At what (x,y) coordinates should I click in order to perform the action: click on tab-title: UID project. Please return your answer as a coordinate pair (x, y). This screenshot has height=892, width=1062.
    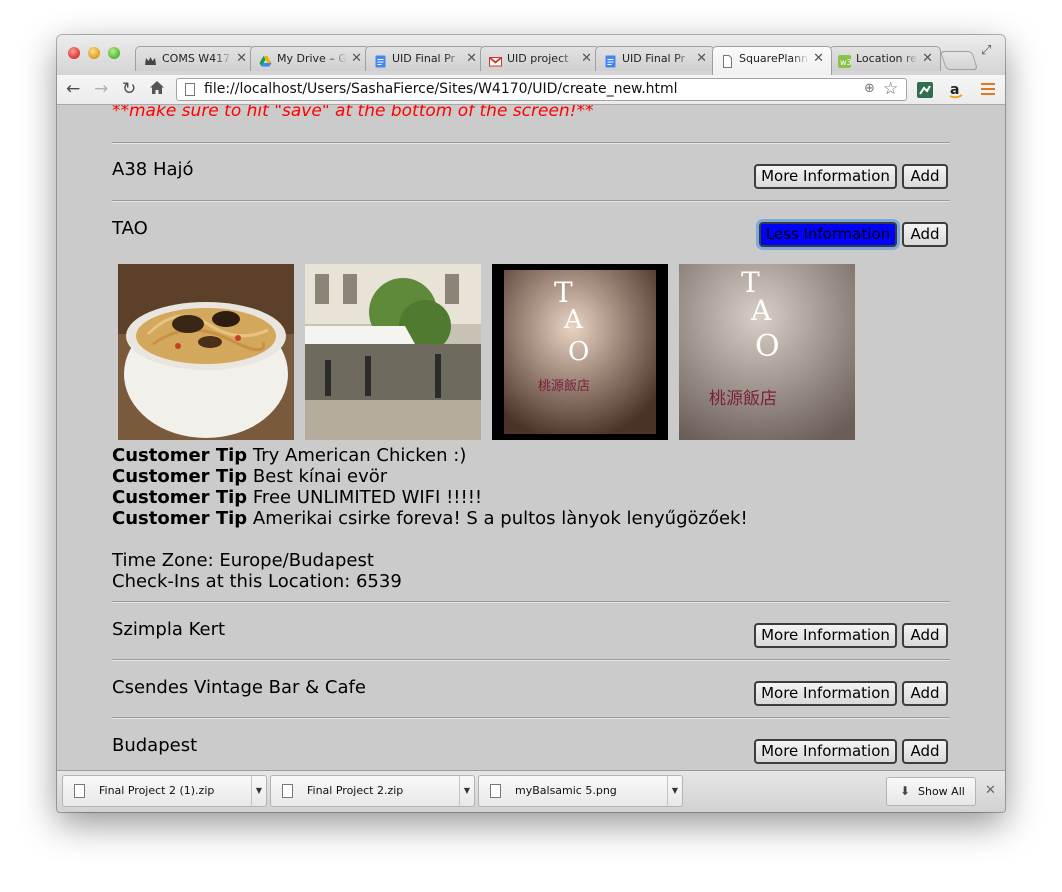
    Looking at the image, I should click on (538, 58).